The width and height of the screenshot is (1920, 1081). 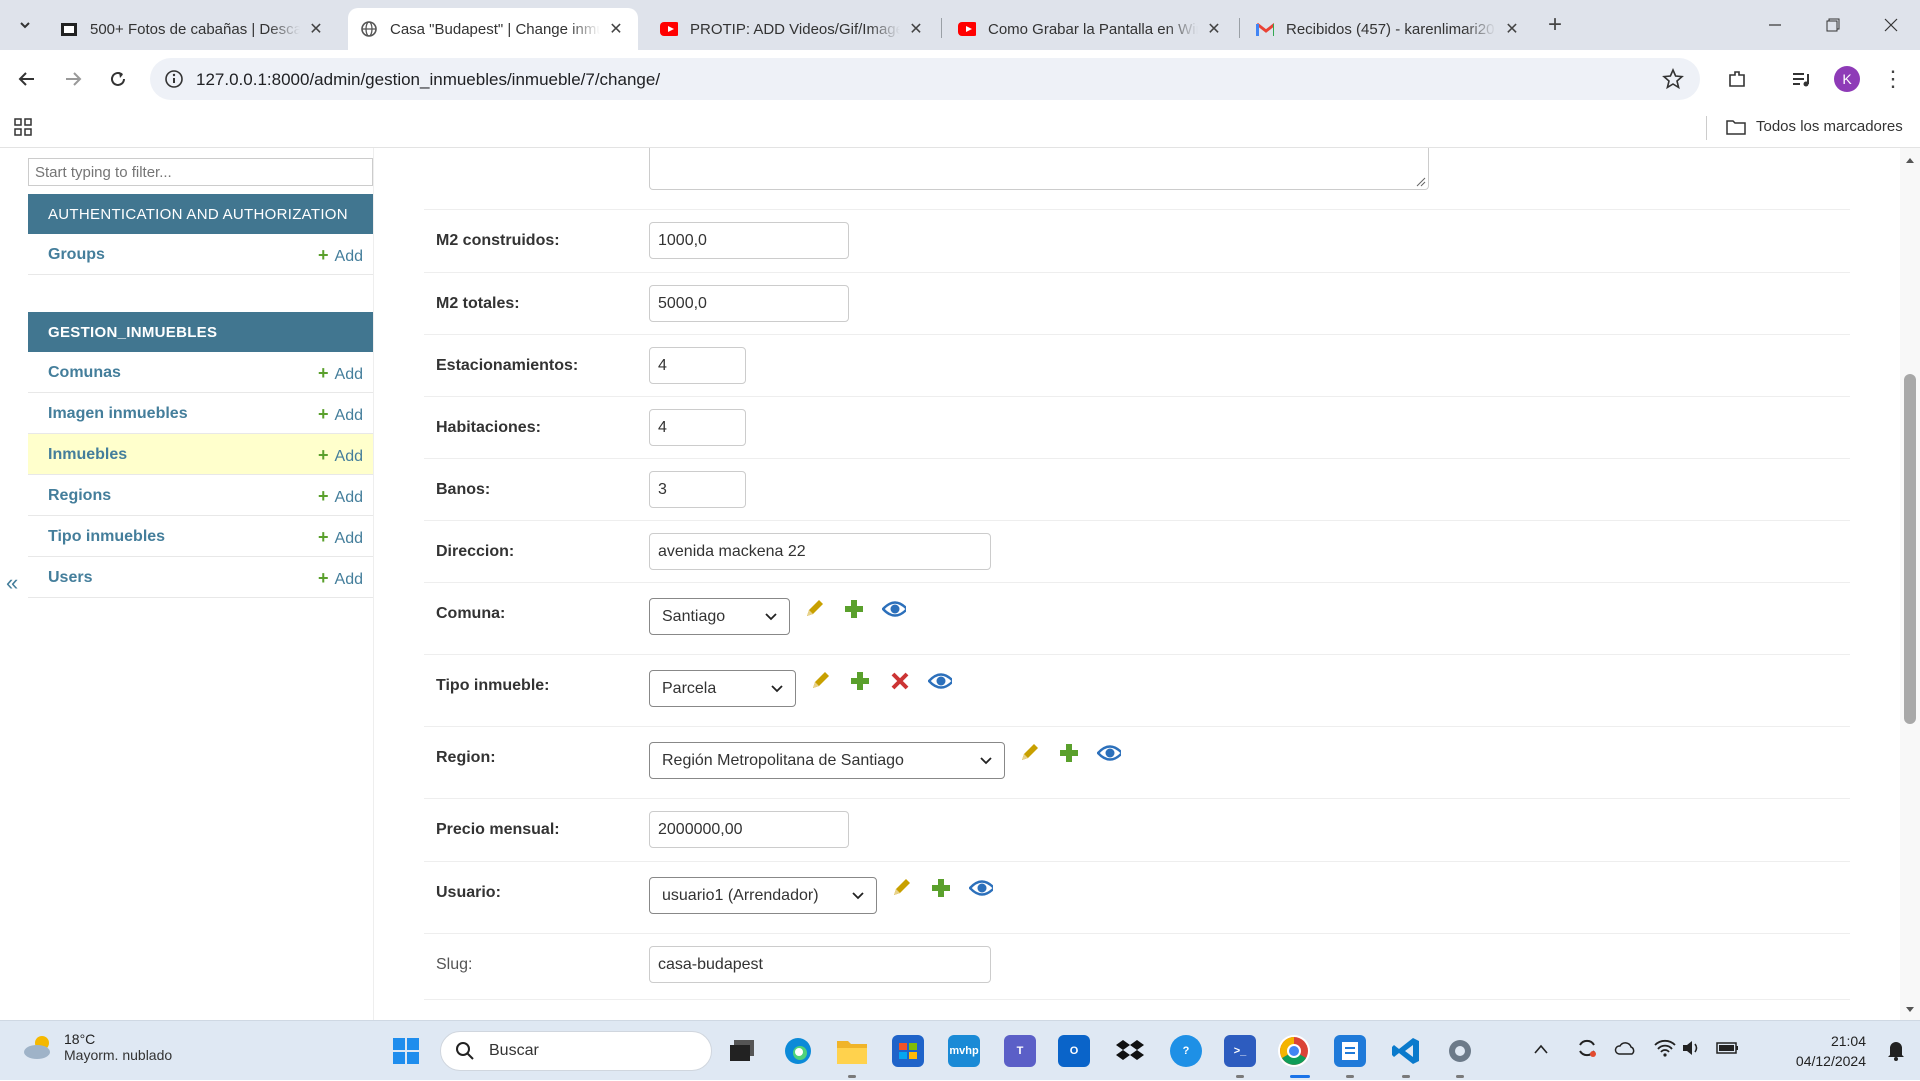 I want to click on edge-browser-icon, so click(x=798, y=1051).